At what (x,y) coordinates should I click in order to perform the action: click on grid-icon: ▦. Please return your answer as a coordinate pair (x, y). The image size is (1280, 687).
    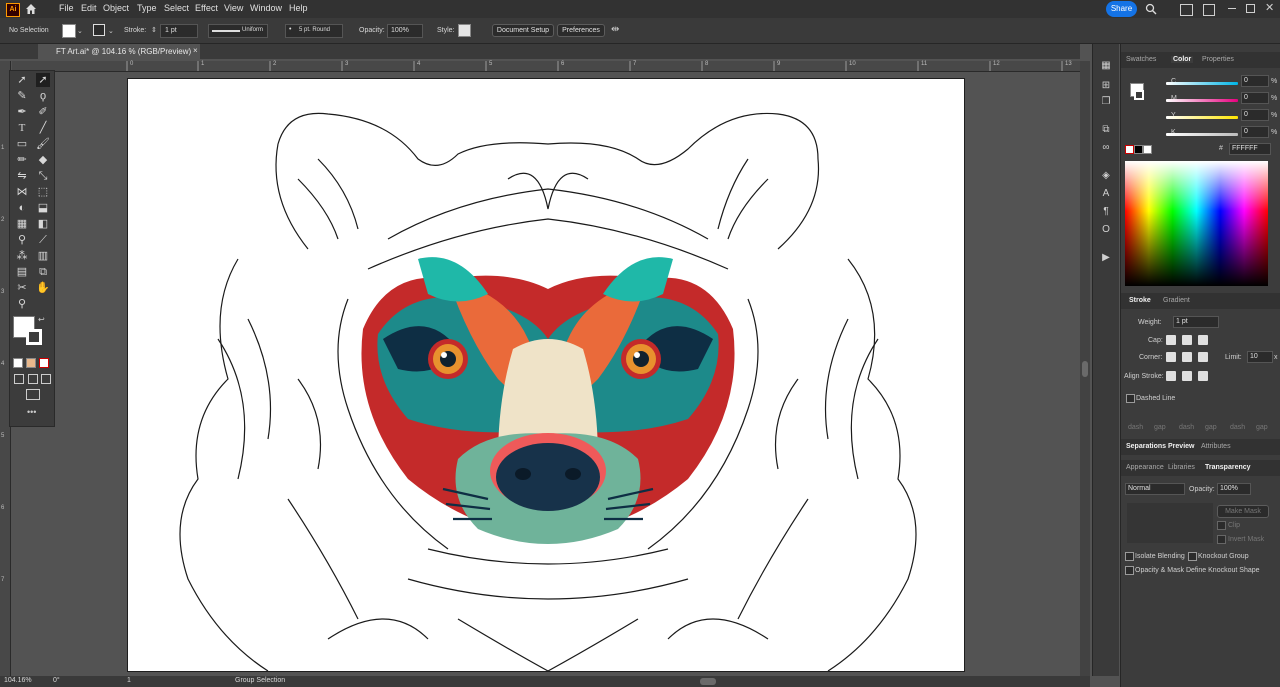
    Looking at the image, I should click on (1106, 66).